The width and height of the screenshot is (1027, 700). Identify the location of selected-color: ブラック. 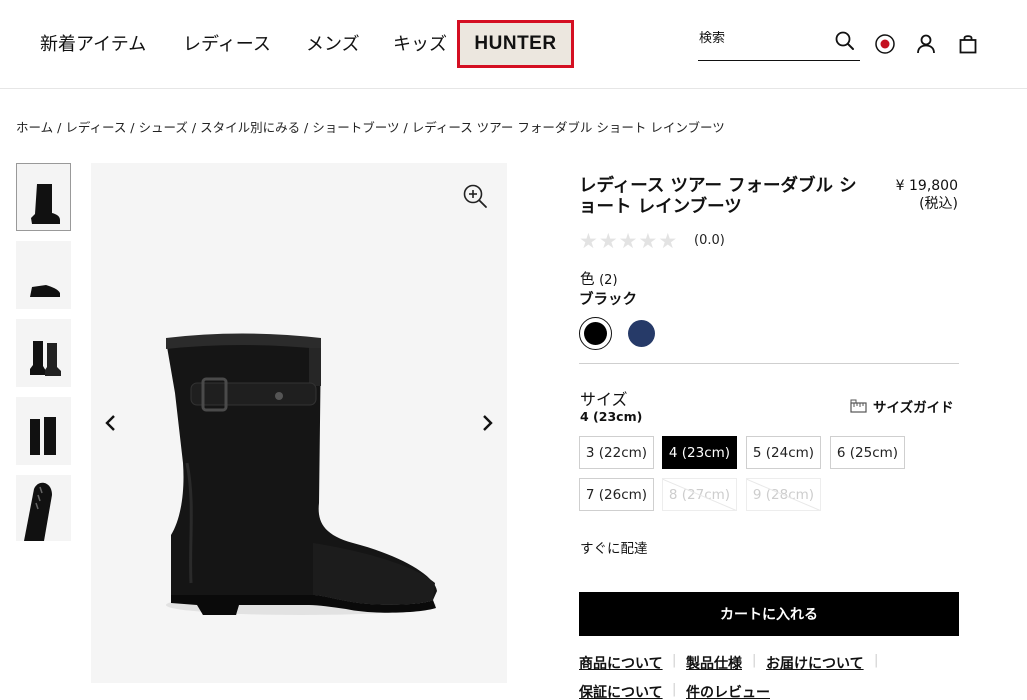
(608, 300).